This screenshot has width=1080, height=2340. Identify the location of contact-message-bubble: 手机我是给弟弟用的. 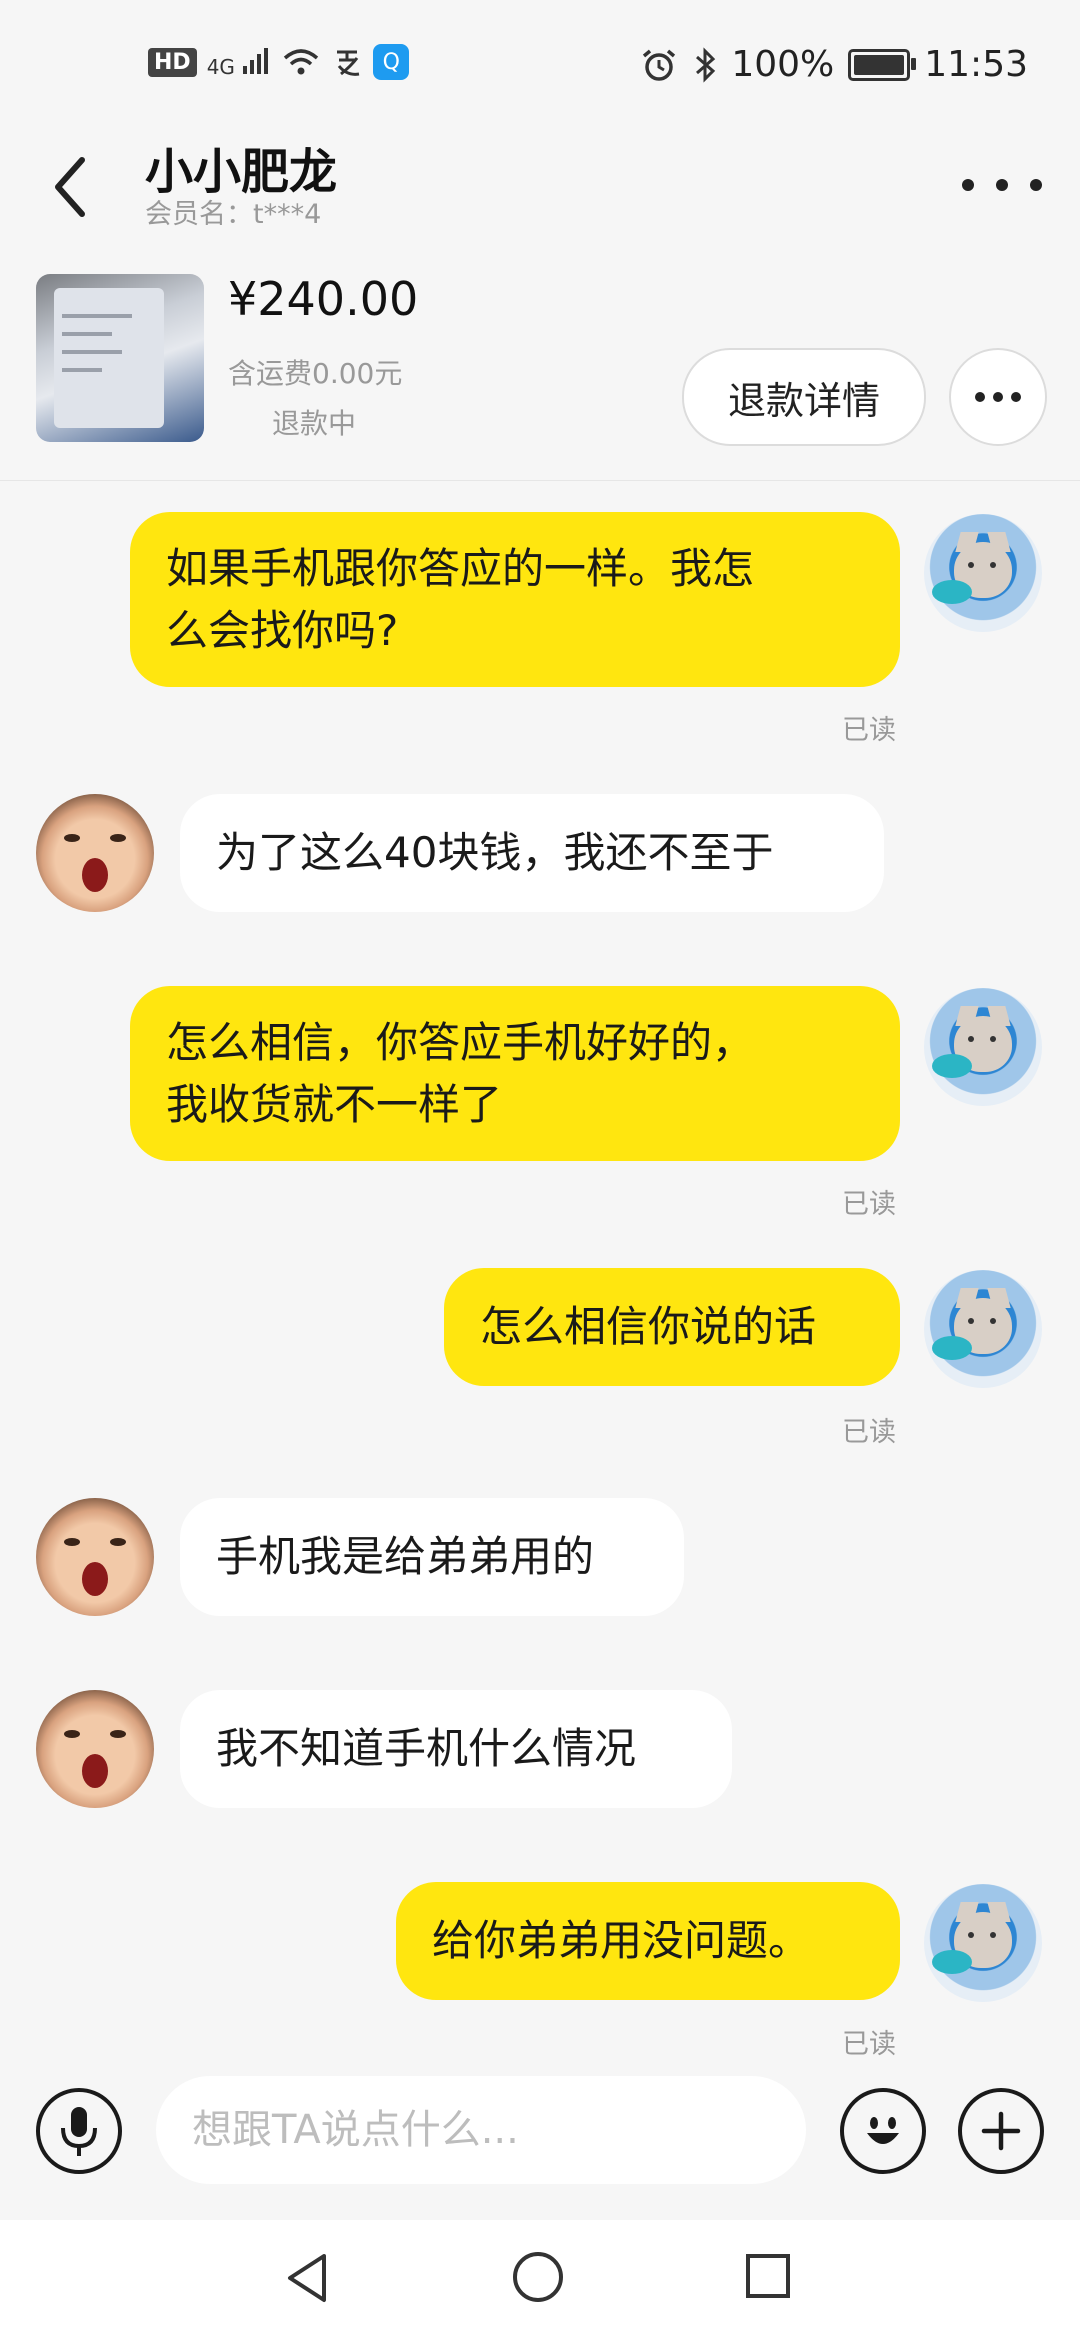
(432, 1557).